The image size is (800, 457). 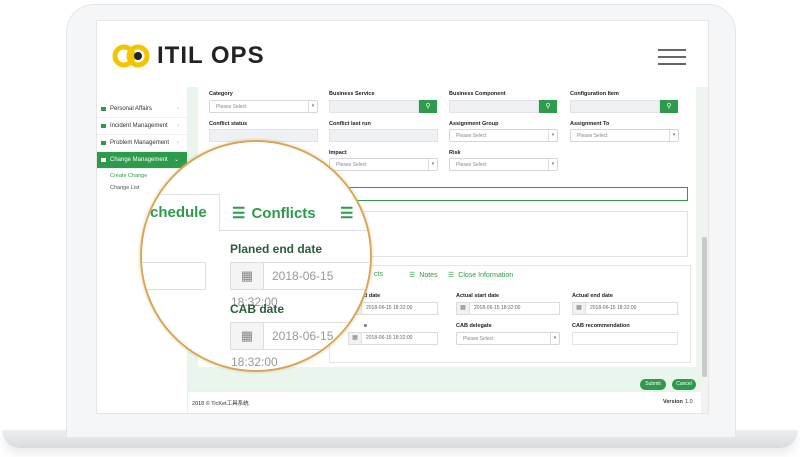 I want to click on cab-date-field-magnified: ▦ 2018-06-15 18:32:00, so click(x=300, y=345).